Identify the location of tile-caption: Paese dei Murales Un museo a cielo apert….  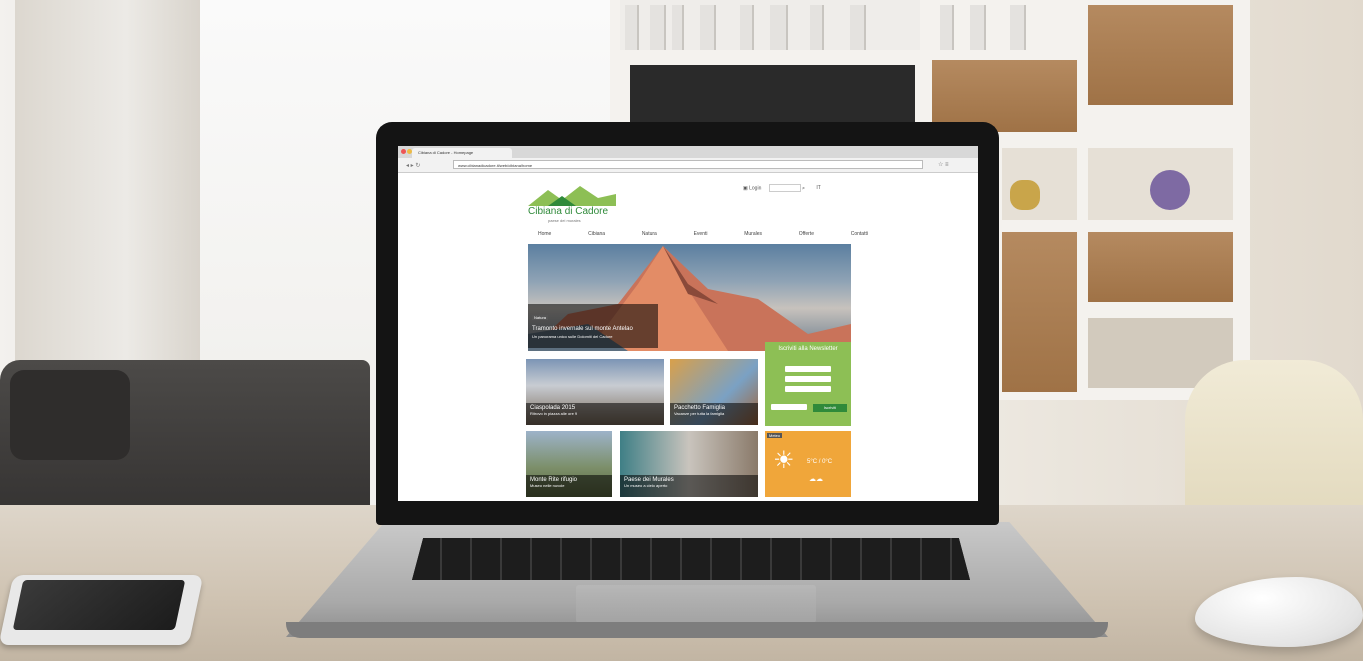
(689, 486).